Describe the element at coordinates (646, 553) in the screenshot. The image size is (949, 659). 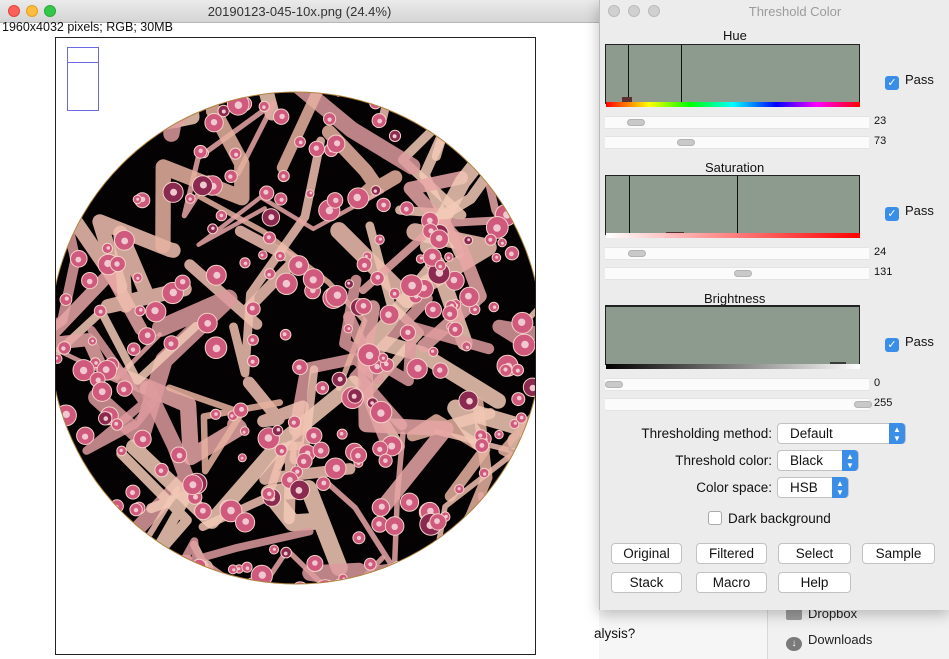
I see `original-button: Original` at that location.